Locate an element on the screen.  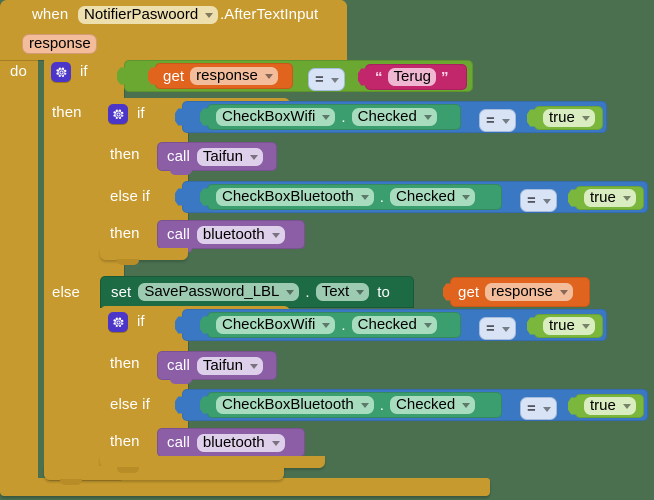
inner-if-bottom-condition-1: CheckBoxWifi . Checked = true is located at coordinates (391, 325).